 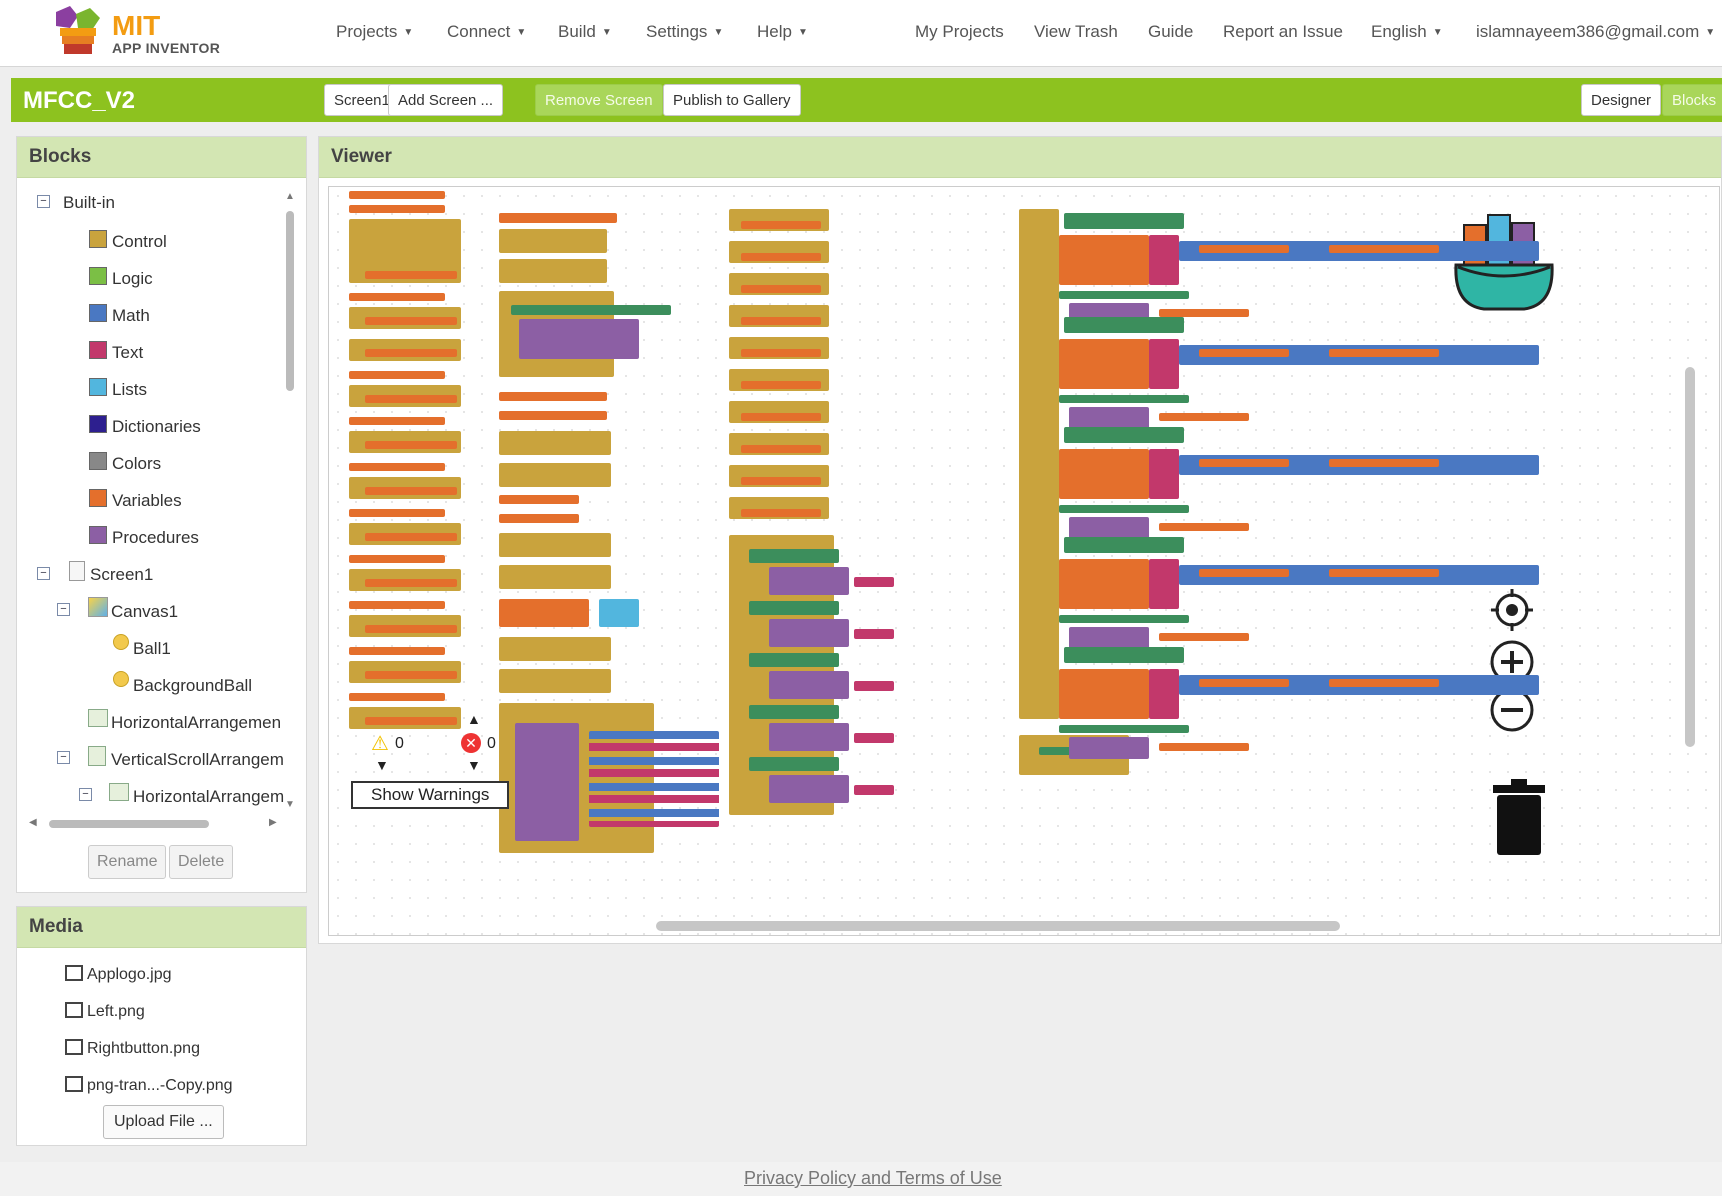 What do you see at coordinates (208, 797) in the screenshot?
I see `tree-horizontal-arrangement-2: HorizontalArrangem` at bounding box center [208, 797].